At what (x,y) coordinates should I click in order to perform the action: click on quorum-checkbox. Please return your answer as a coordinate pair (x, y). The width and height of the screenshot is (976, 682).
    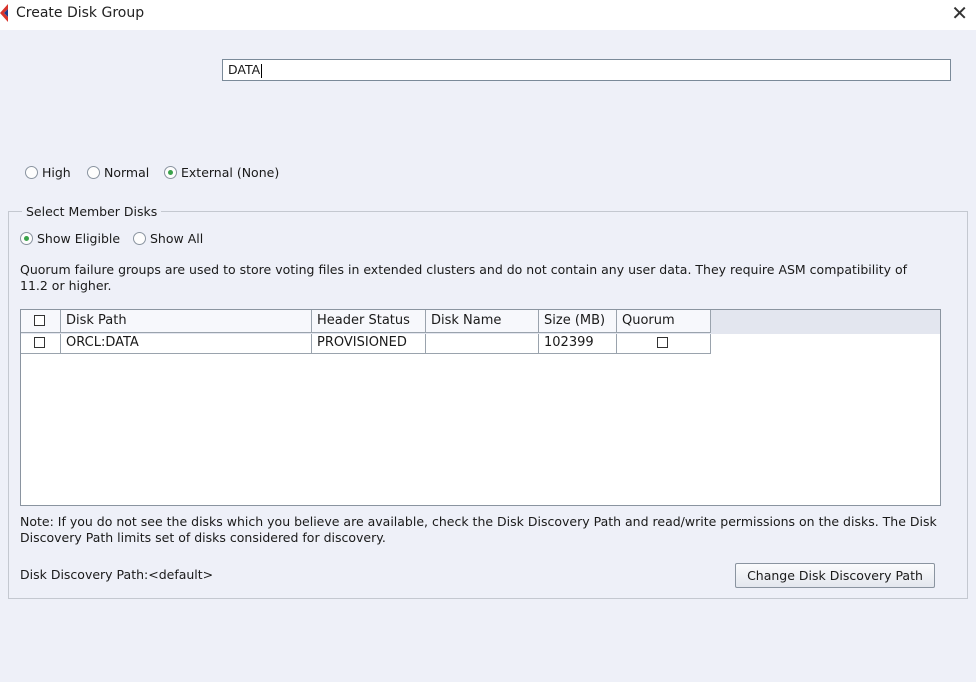
    Looking at the image, I should click on (662, 342).